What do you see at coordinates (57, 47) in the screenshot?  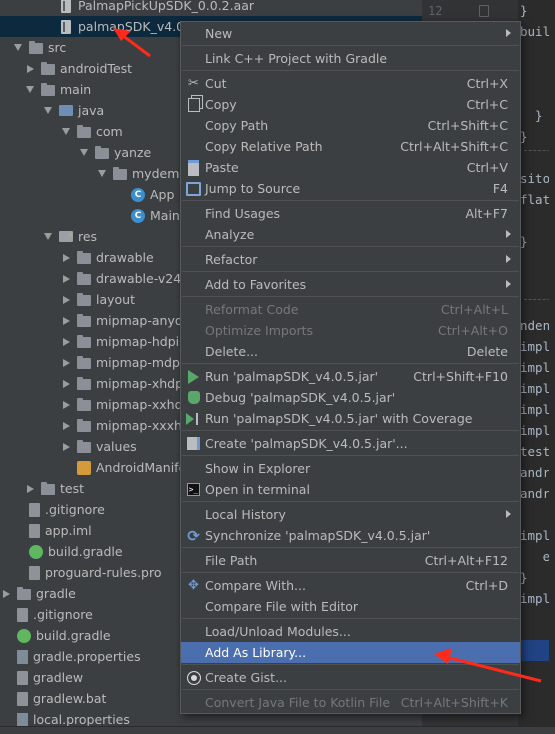 I see `tree-item-label: src` at bounding box center [57, 47].